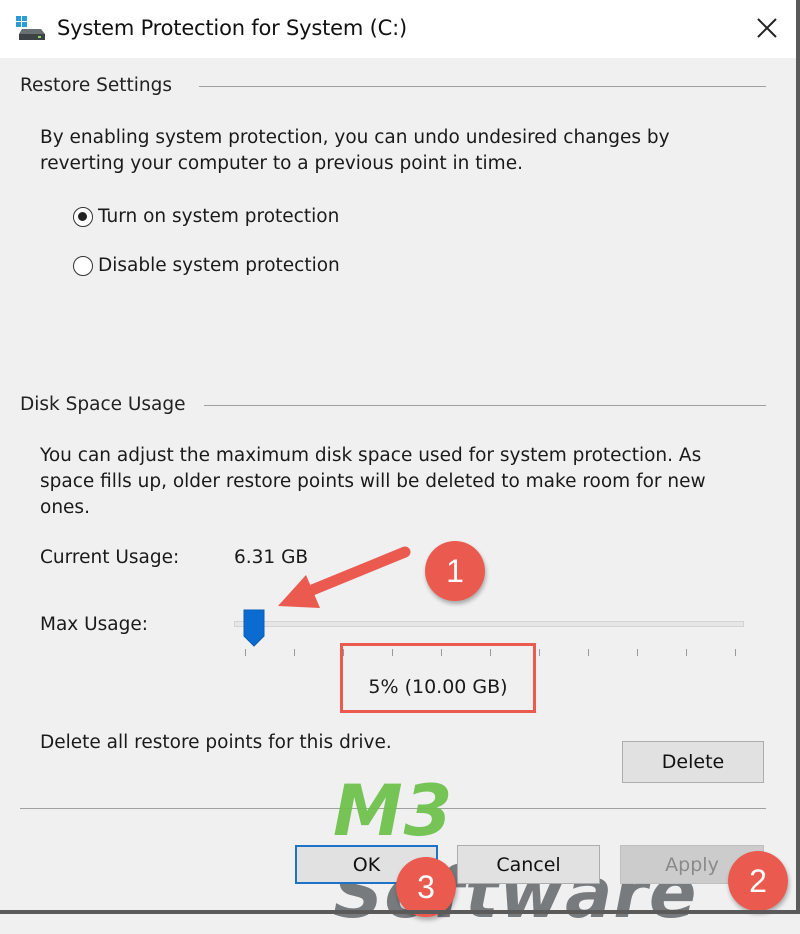 This screenshot has width=800, height=934. What do you see at coordinates (94, 624) in the screenshot?
I see `max-usage-label: Max Usage:` at bounding box center [94, 624].